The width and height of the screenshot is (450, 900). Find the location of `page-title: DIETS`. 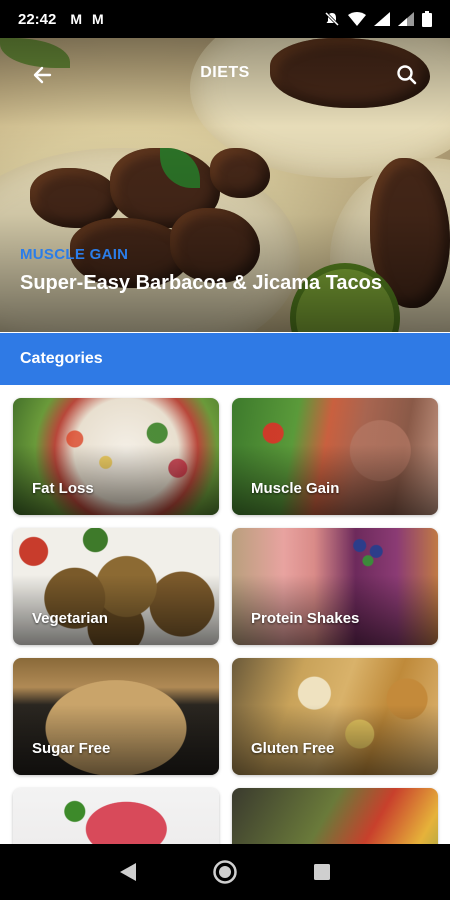

page-title: DIETS is located at coordinates (225, 72).